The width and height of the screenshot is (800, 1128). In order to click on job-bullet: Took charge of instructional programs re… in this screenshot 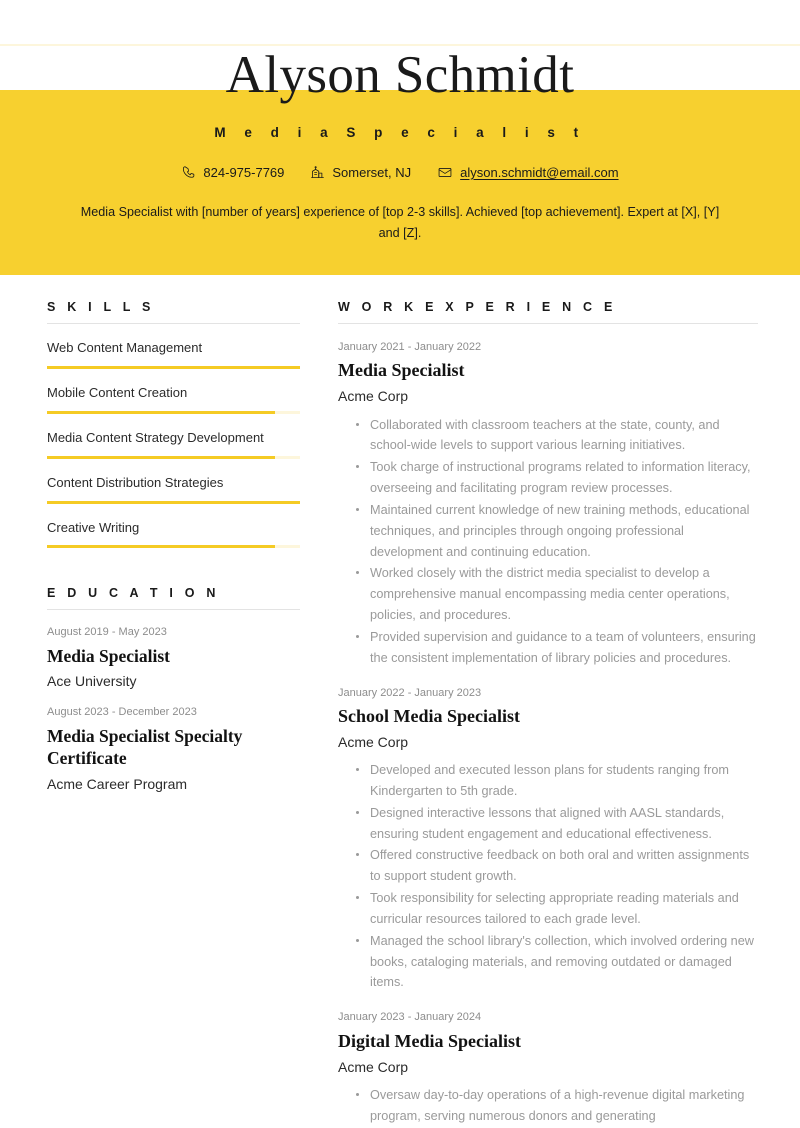, I will do `click(557, 478)`.